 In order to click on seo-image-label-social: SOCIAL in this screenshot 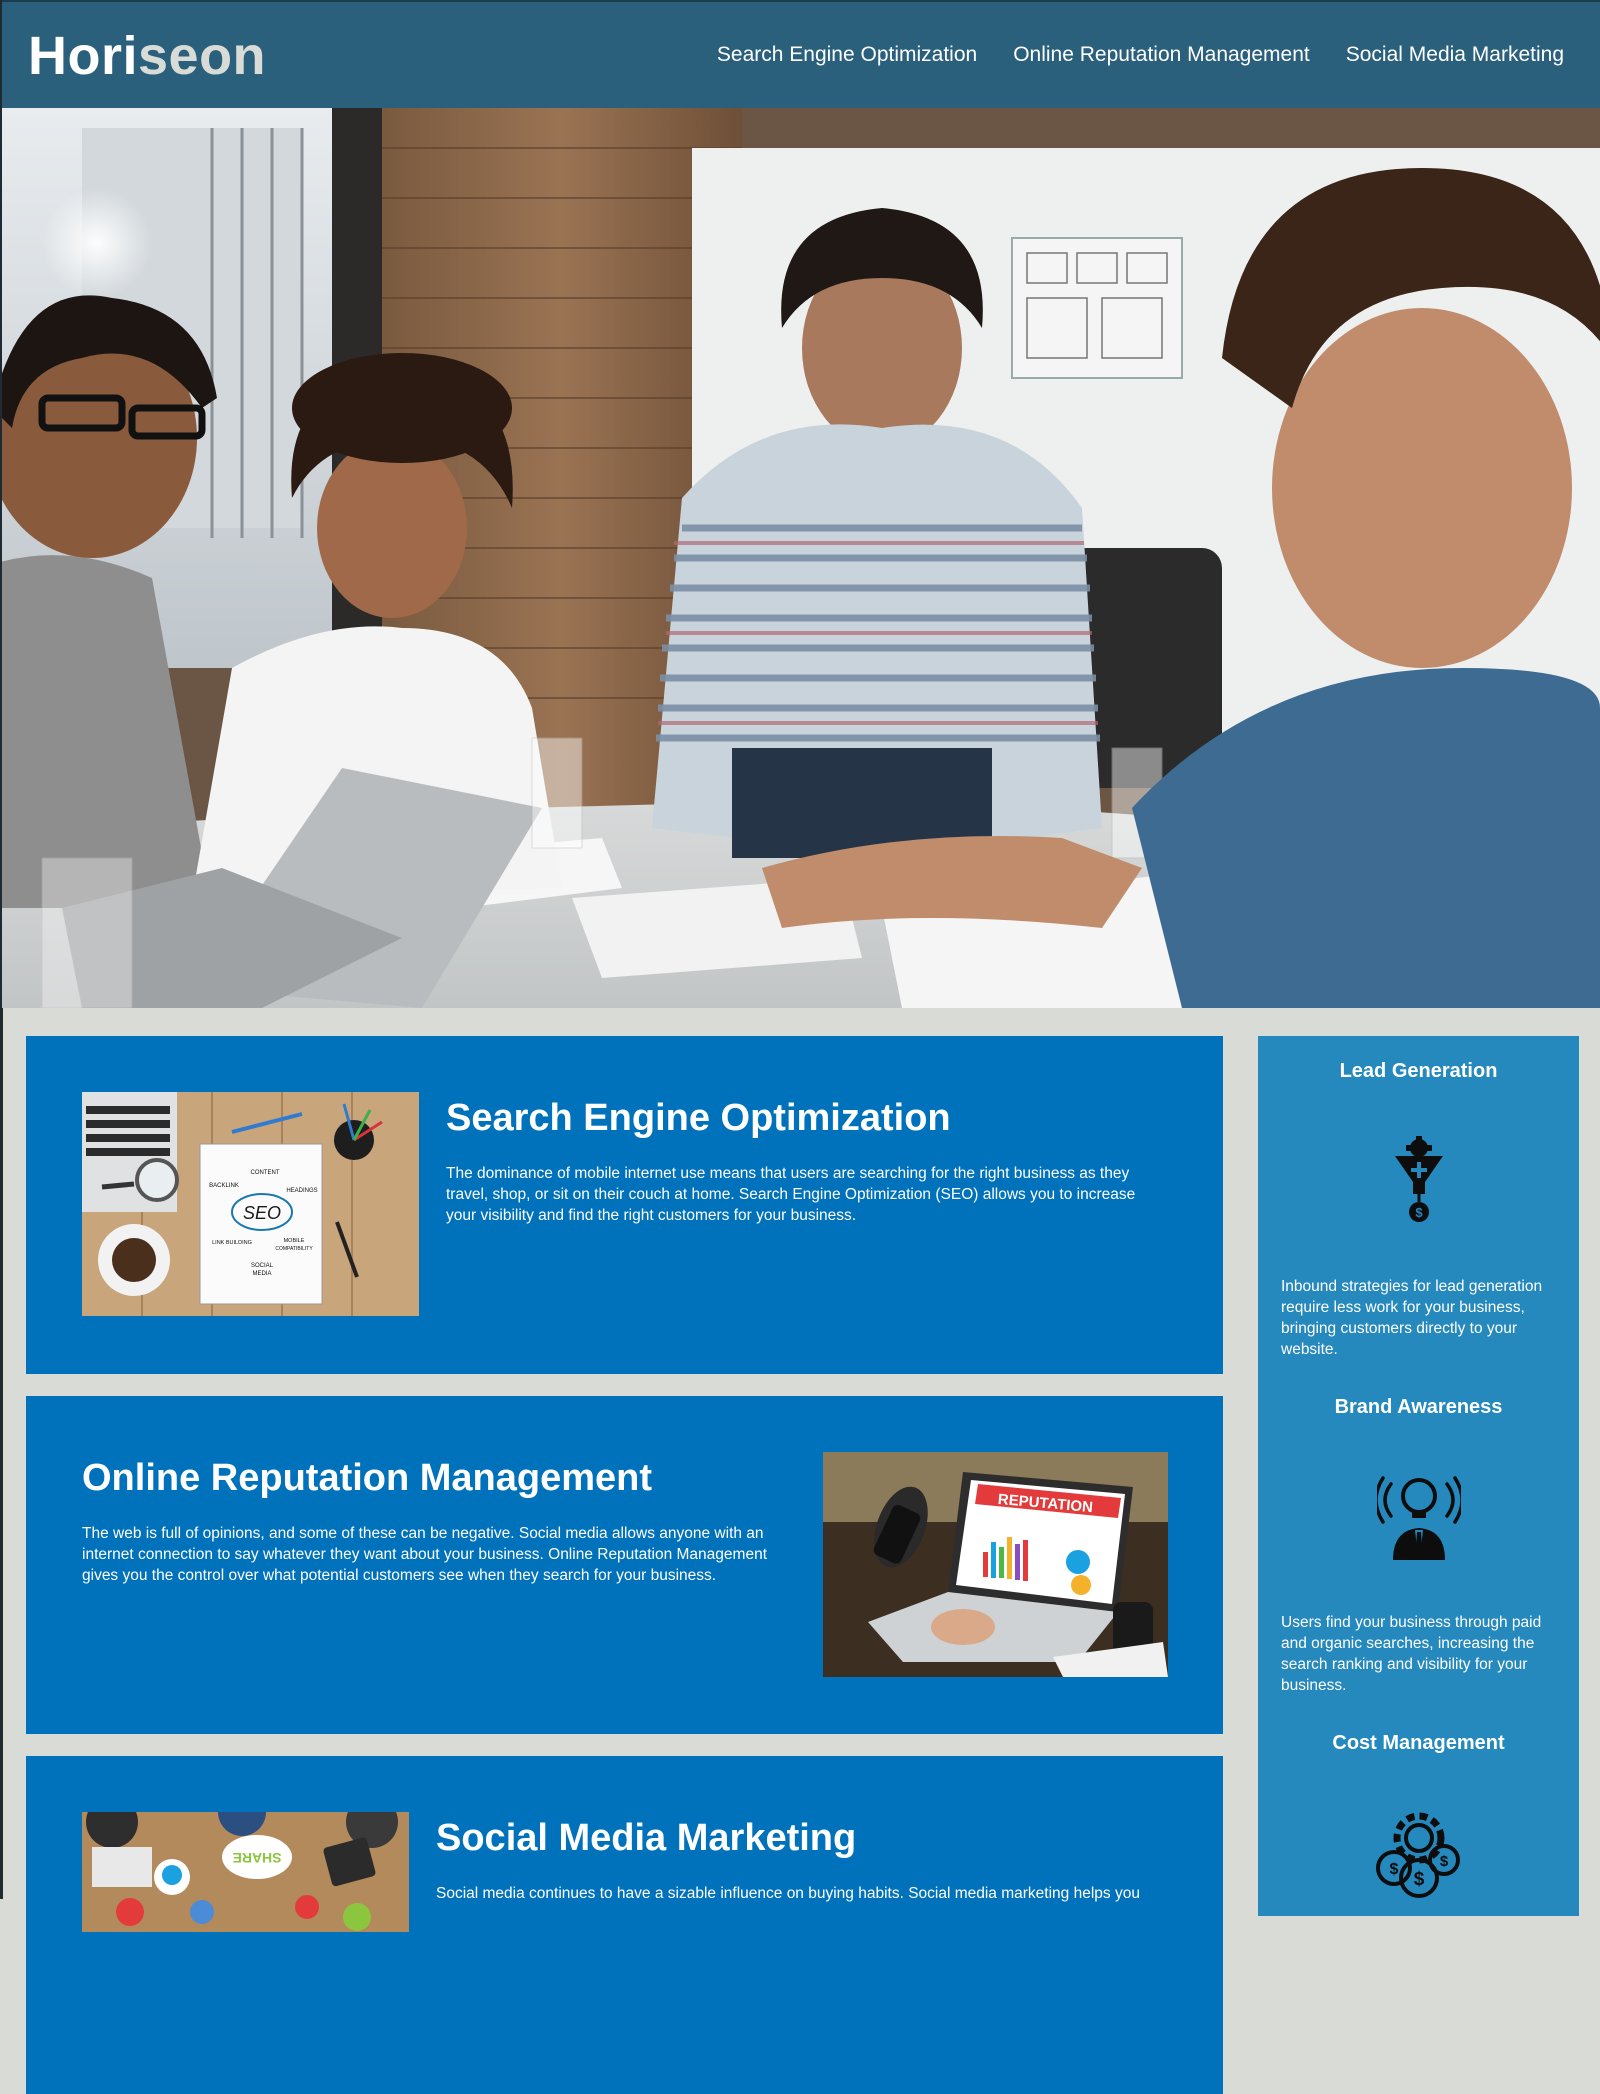, I will do `click(262, 1266)`.